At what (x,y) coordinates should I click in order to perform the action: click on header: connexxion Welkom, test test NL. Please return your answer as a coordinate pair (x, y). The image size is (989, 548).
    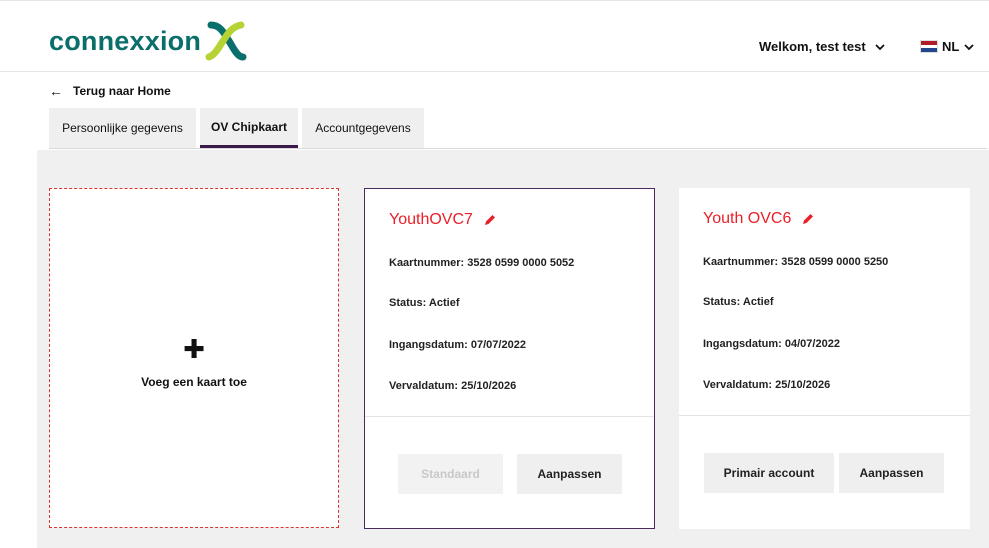
    Looking at the image, I should click on (494, 36).